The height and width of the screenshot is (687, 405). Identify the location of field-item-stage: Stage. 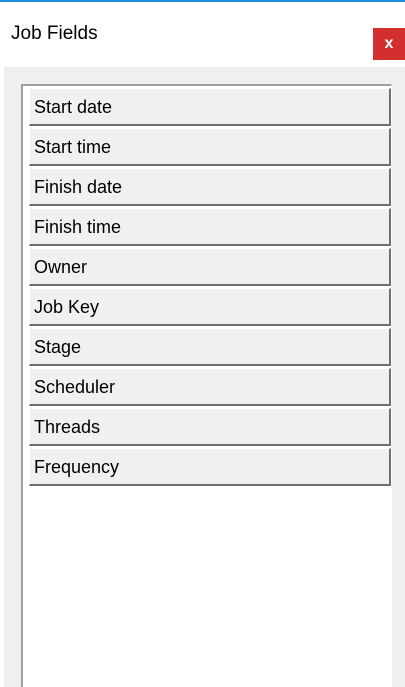
(210, 347).